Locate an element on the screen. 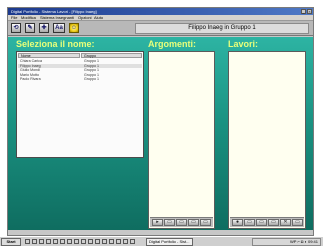  record-icon: ● is located at coordinates (237, 222).